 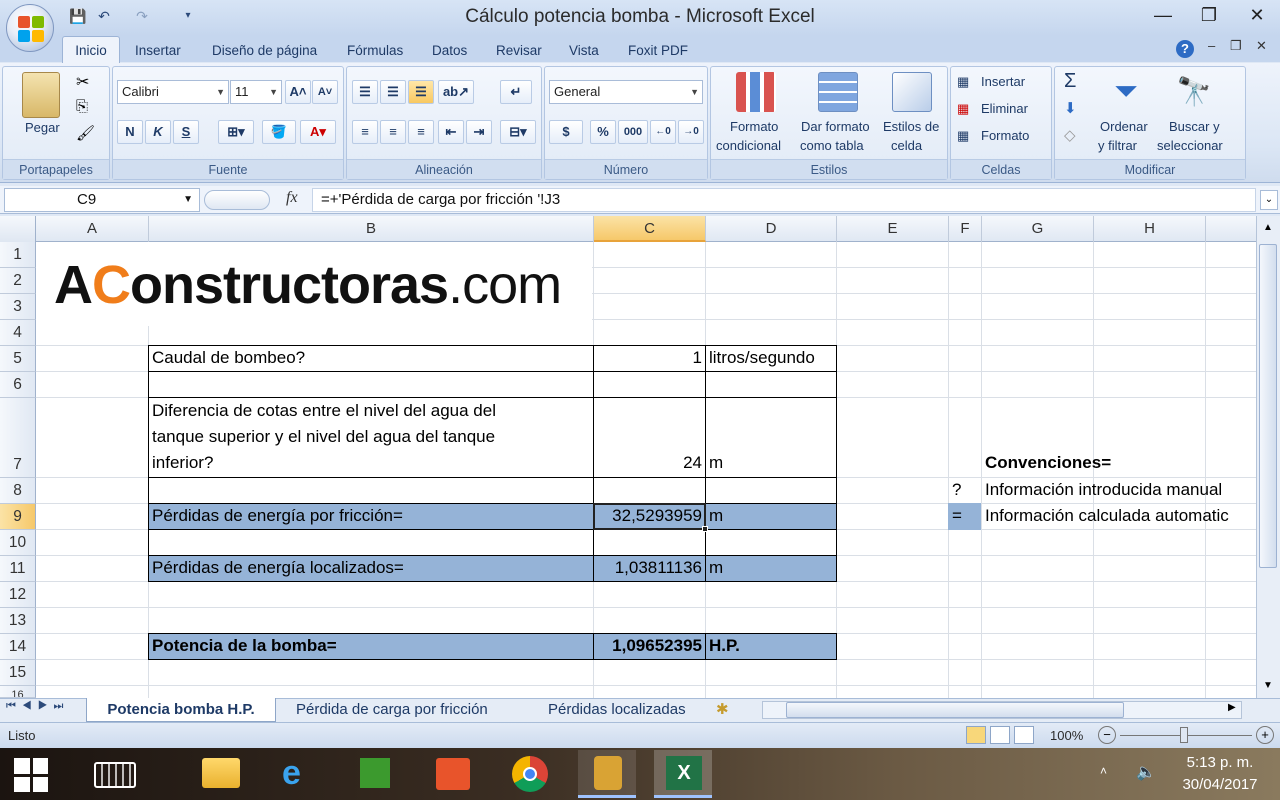 I want to click on tab-diseno-pagina: Diseño de página, so click(x=264, y=52).